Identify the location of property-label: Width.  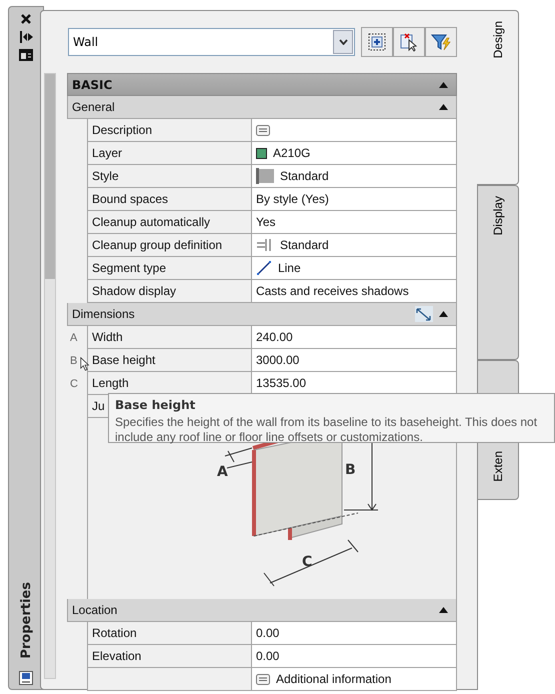
(168, 337).